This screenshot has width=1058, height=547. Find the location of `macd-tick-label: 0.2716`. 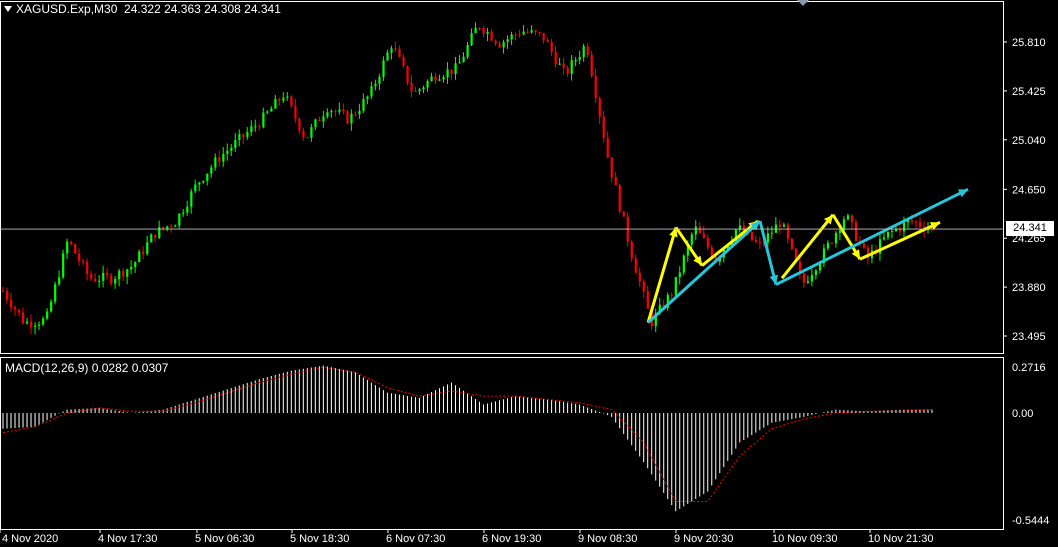

macd-tick-label: 0.2716 is located at coordinates (1029, 368).